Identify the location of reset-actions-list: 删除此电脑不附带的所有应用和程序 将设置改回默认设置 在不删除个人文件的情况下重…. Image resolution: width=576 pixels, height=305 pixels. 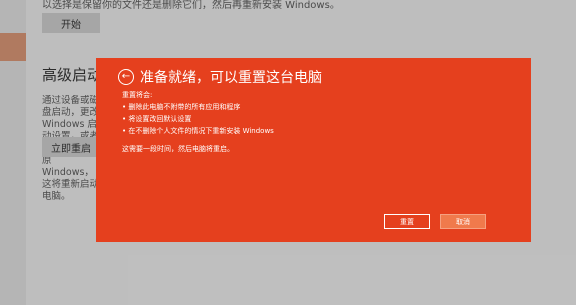
(198, 119).